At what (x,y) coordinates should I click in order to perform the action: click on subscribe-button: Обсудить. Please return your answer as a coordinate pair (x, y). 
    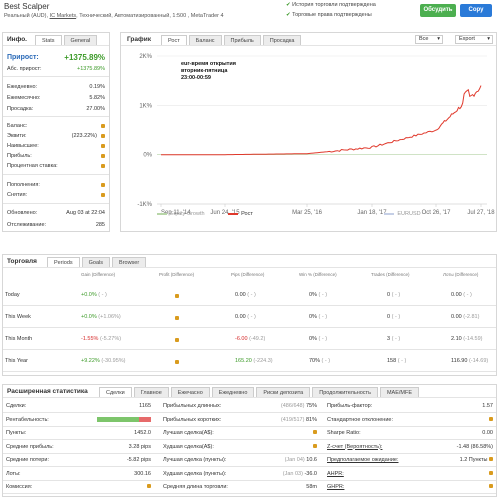
    Looking at the image, I should click on (438, 10).